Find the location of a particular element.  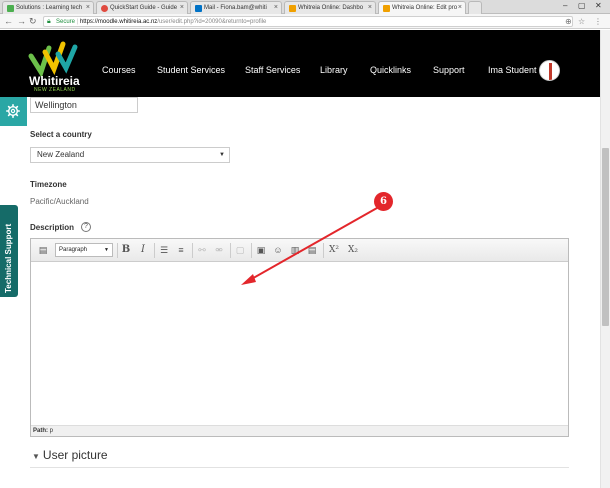

scrollbar-thumb is located at coordinates (605, 237).